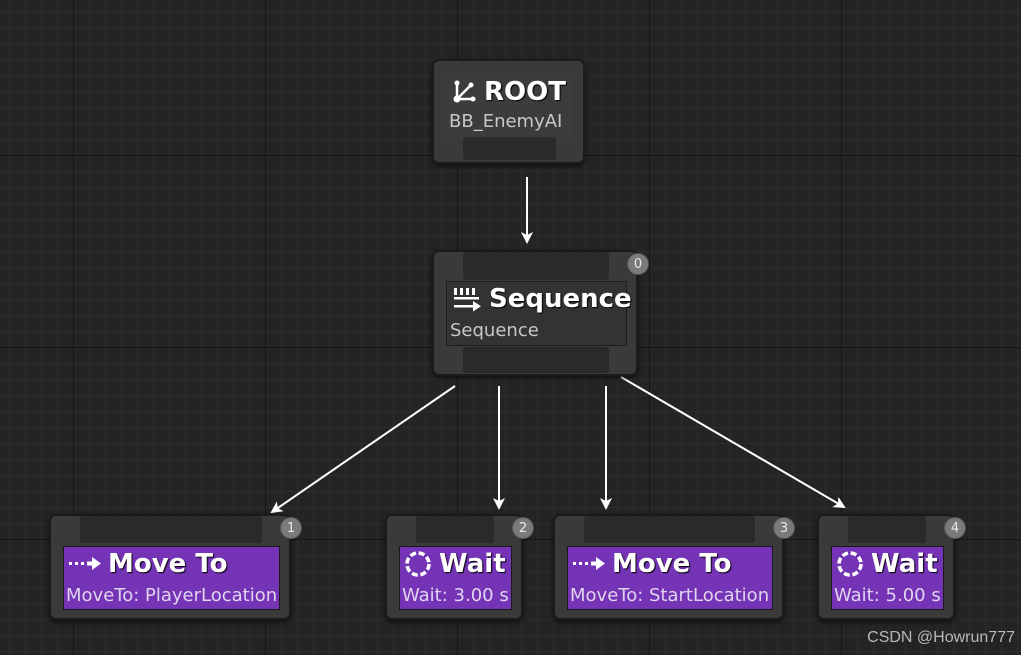  Describe the element at coordinates (506, 121) in the screenshot. I see `root-node-subtitle: BB_EnemyAI` at that location.